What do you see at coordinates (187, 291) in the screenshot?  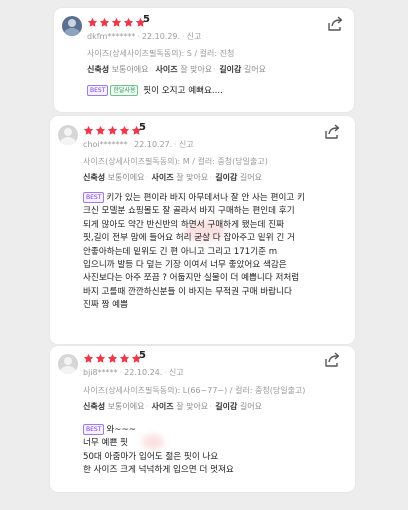 I see `review-line: 바지 고를때 깐깐하신분들 이 바지는 무적권 구매 바랍니다` at bounding box center [187, 291].